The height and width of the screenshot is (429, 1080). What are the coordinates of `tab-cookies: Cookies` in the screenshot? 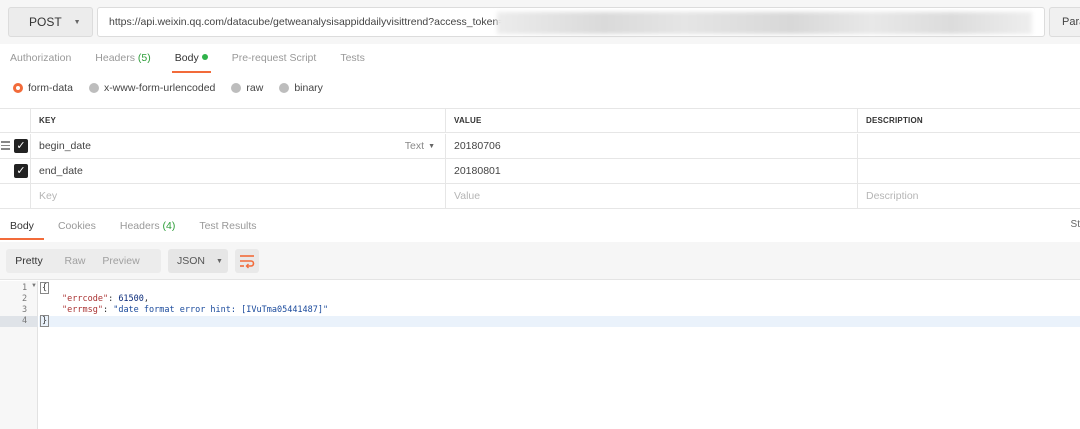 It's located at (77, 226).